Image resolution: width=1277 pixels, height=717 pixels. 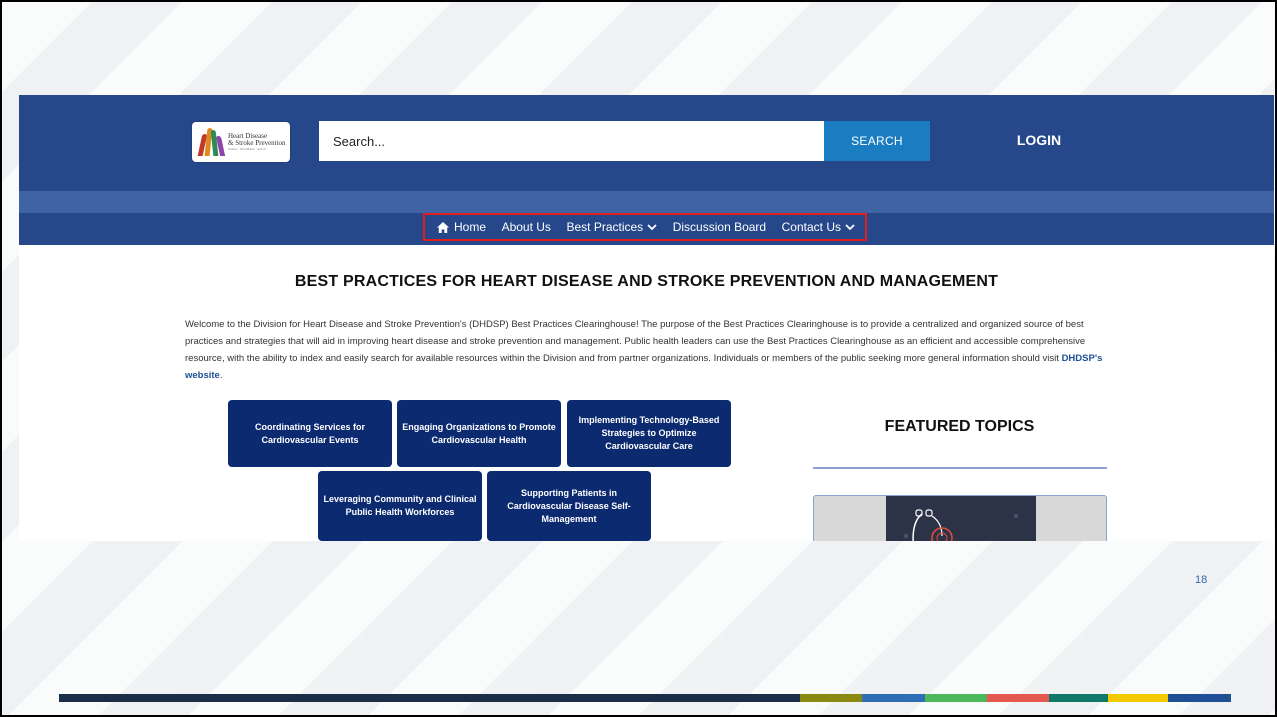 I want to click on heart-device-icon, so click(x=961, y=525).